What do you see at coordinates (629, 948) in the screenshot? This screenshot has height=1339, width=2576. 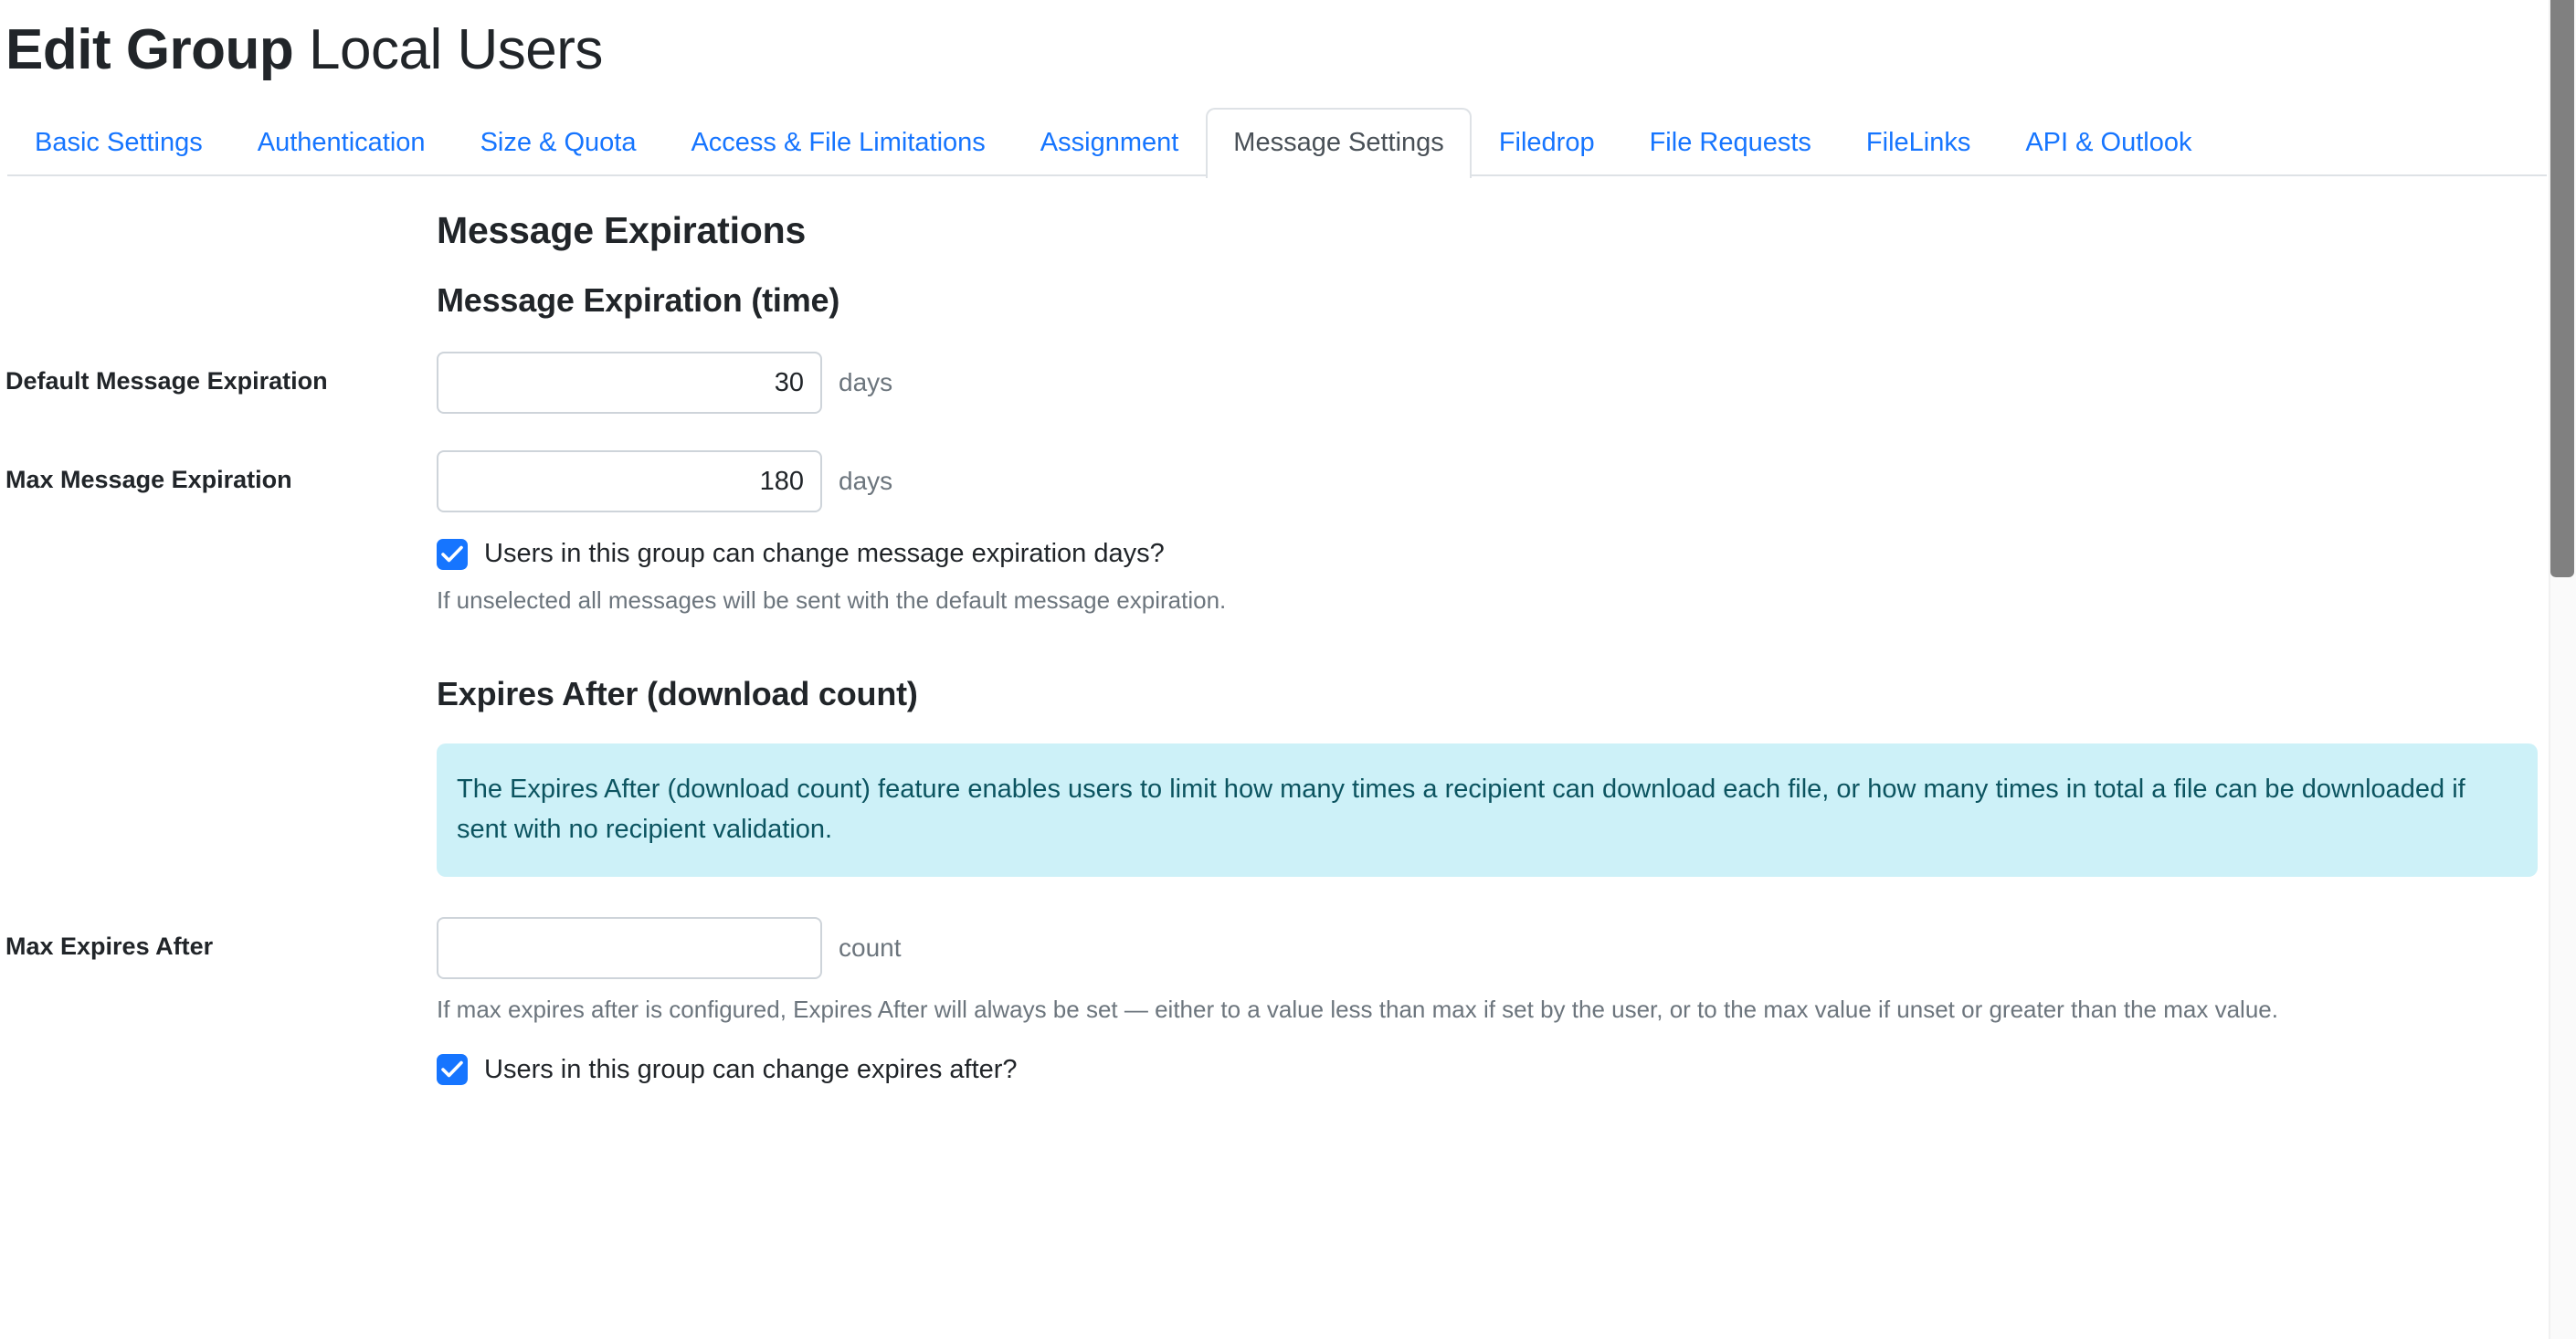 I see `max-expires-after-input` at bounding box center [629, 948].